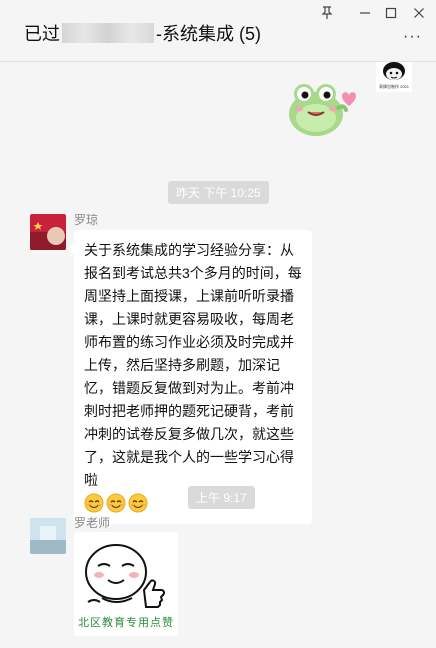  What do you see at coordinates (126, 584) in the screenshot?
I see `image-message: 北区教育专用点赞` at bounding box center [126, 584].